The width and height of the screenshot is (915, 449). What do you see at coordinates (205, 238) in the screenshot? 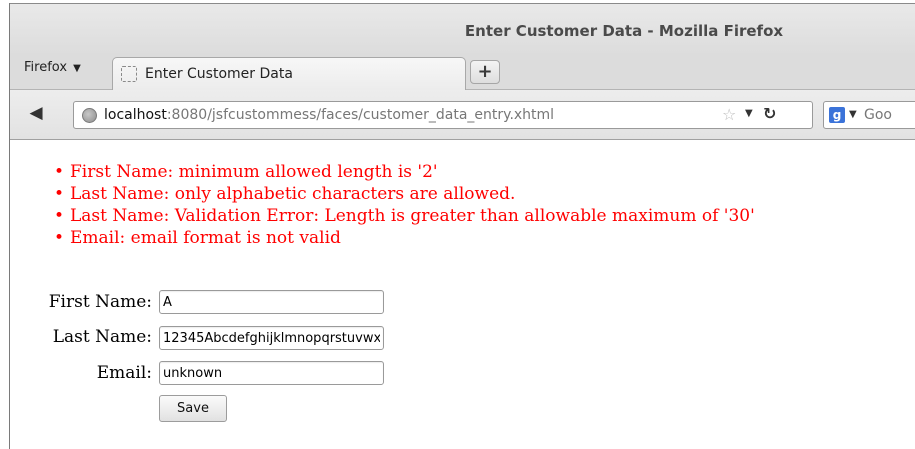
I see `error-text: Email: email format is not valid` at bounding box center [205, 238].